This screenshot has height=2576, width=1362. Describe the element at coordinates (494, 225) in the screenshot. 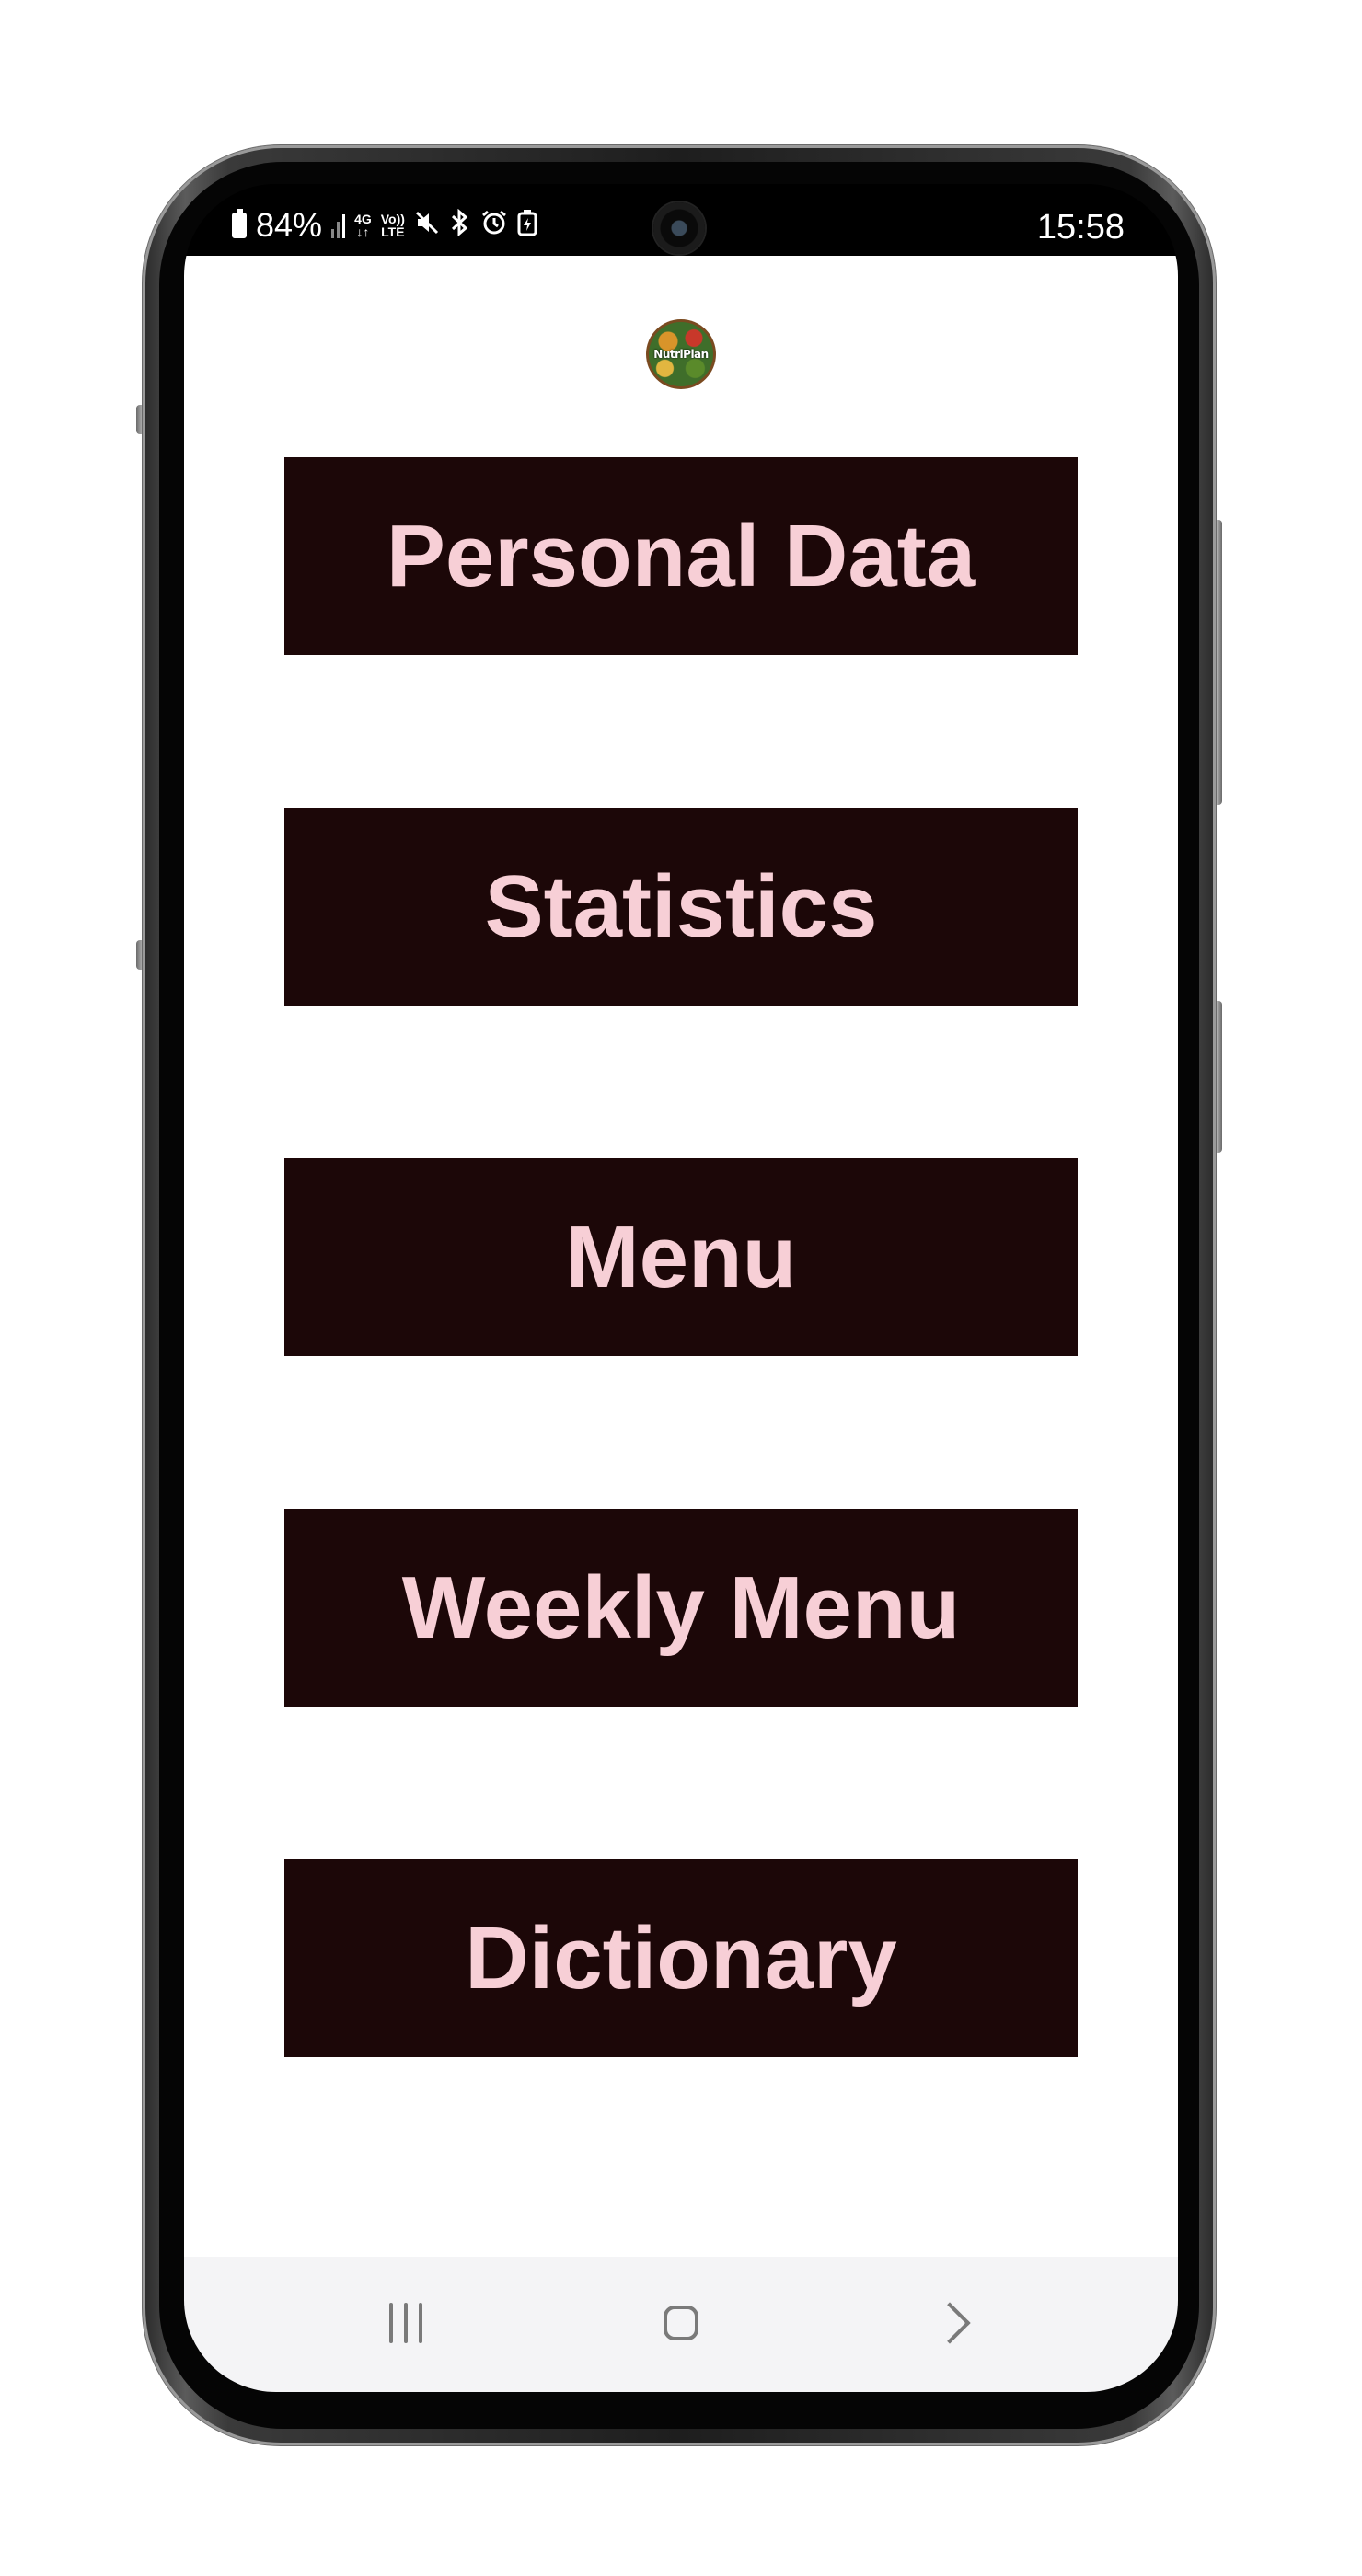

I see `alarm-icon` at that location.